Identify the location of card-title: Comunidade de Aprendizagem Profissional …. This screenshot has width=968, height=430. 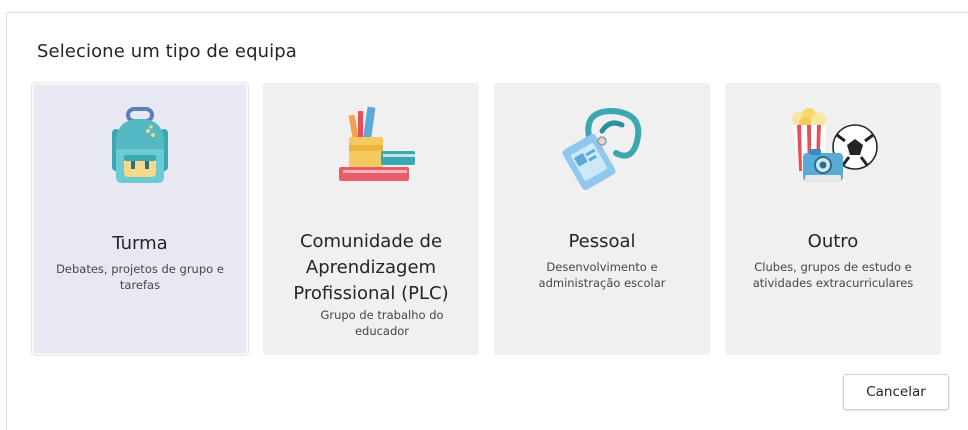
(371, 267).